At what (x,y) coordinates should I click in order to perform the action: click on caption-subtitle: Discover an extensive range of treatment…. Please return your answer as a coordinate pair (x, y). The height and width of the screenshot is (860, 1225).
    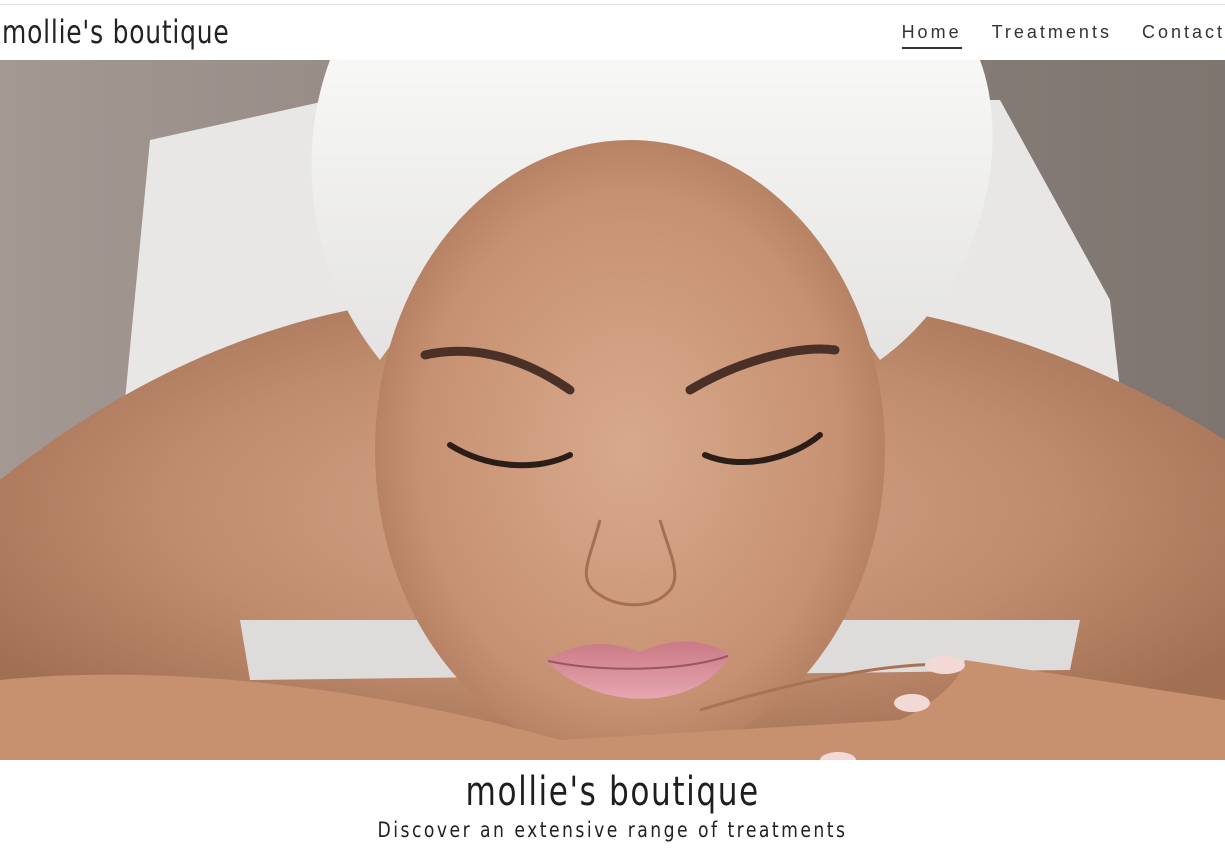
    Looking at the image, I should click on (612, 830).